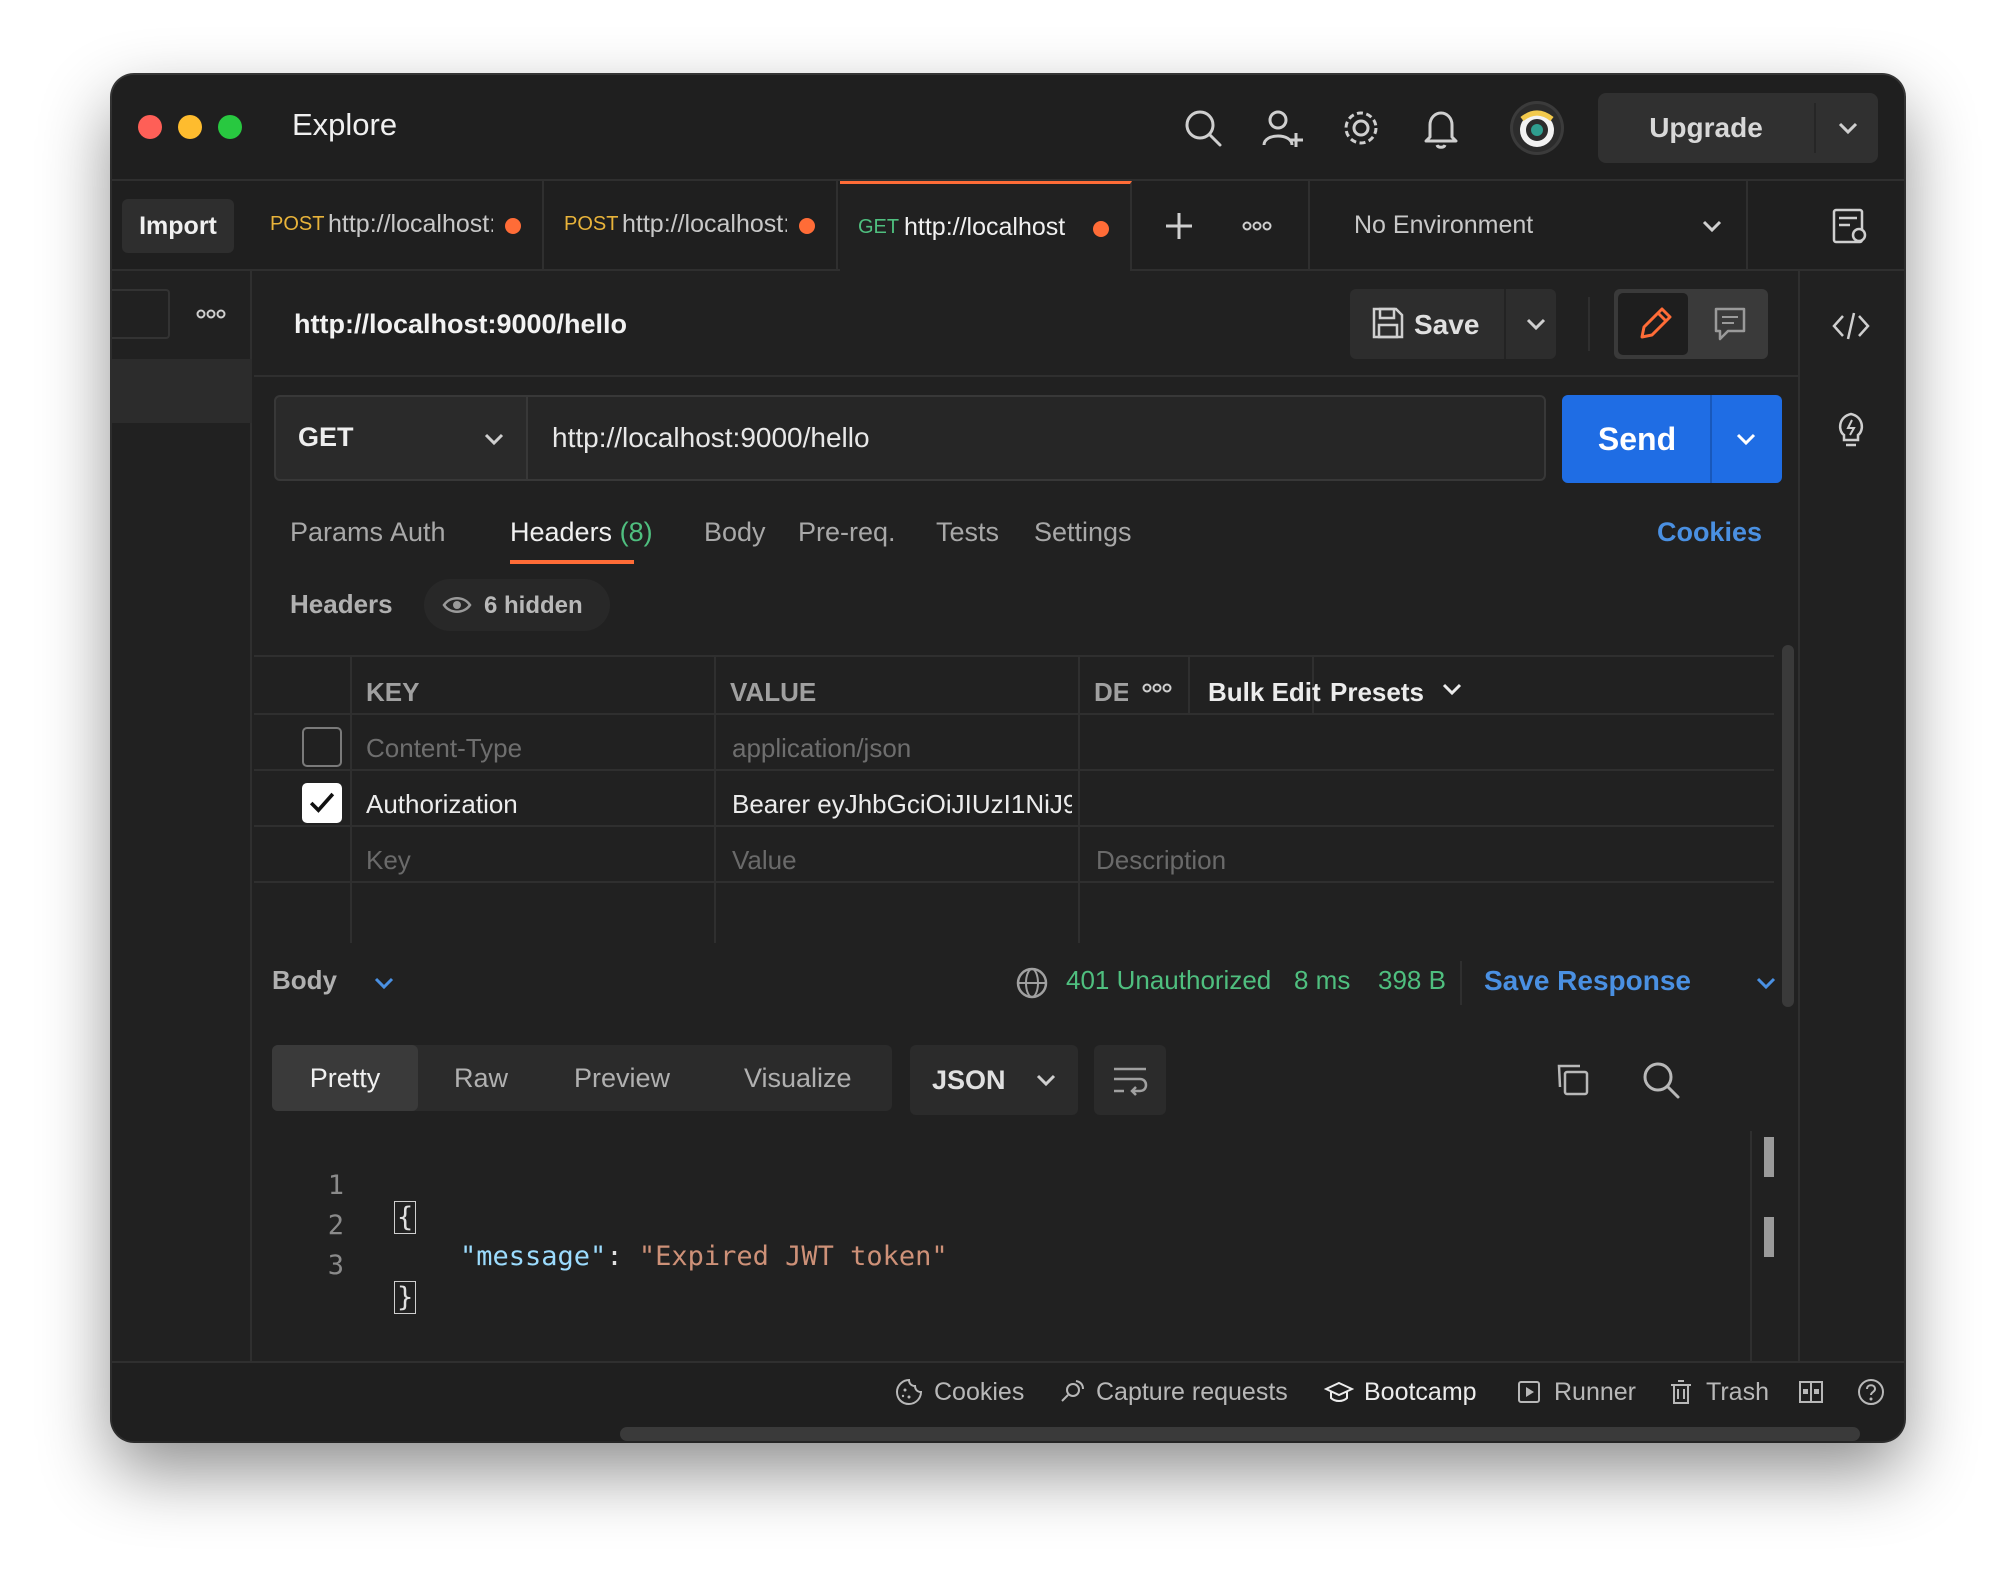 This screenshot has width=2014, height=1588. What do you see at coordinates (1871, 1392) in the screenshot?
I see `help-icon` at bounding box center [1871, 1392].